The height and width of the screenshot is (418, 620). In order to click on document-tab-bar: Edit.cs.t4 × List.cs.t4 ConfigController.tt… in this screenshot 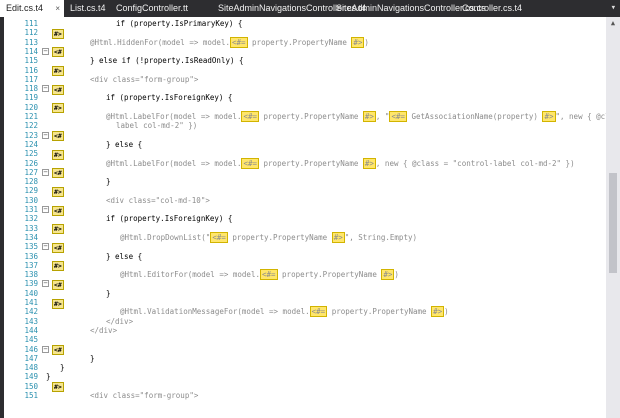, I will do `click(310, 8)`.